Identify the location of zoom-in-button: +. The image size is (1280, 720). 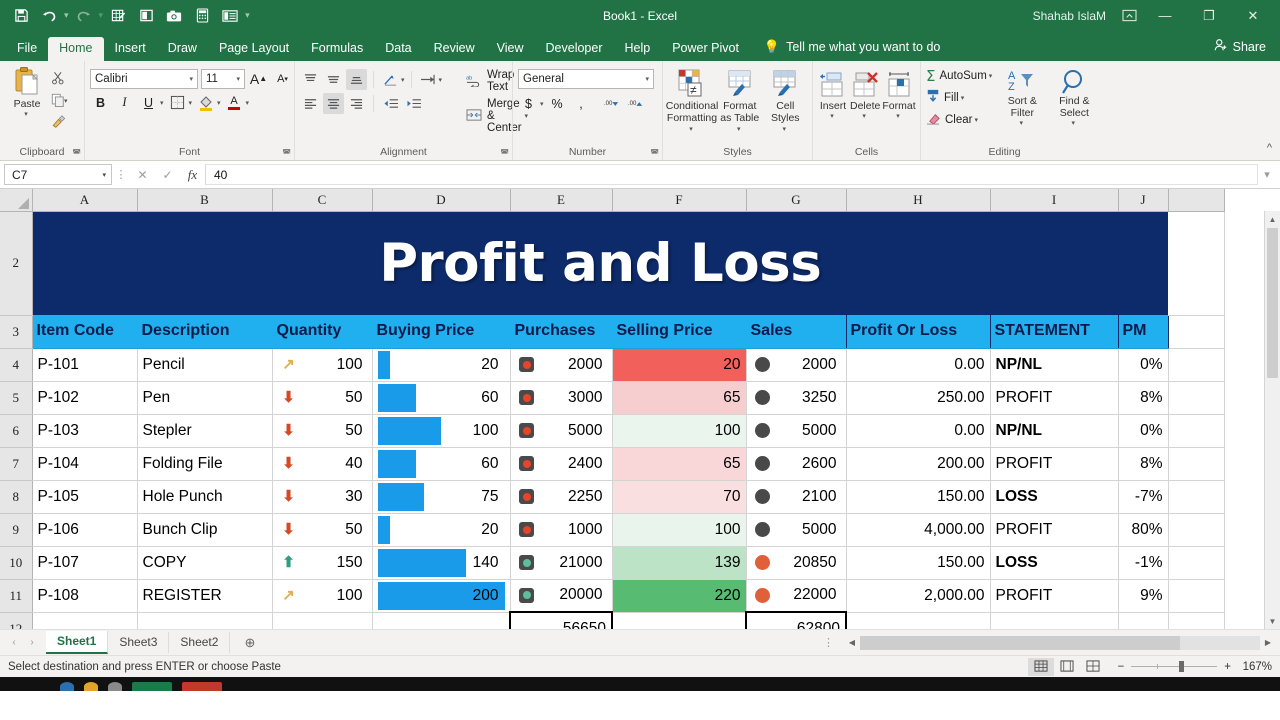
(1227, 667).